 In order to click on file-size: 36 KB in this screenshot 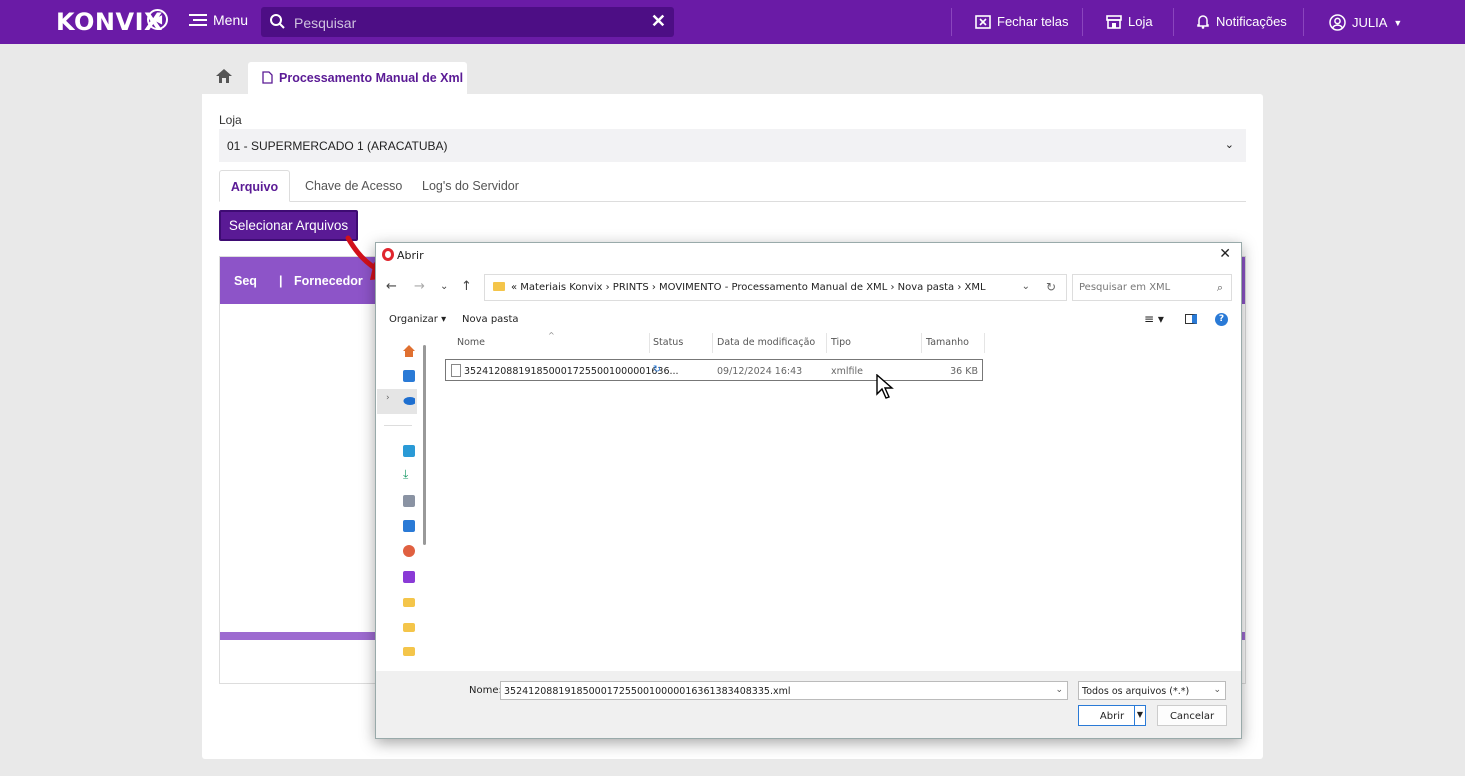, I will do `click(964, 371)`.